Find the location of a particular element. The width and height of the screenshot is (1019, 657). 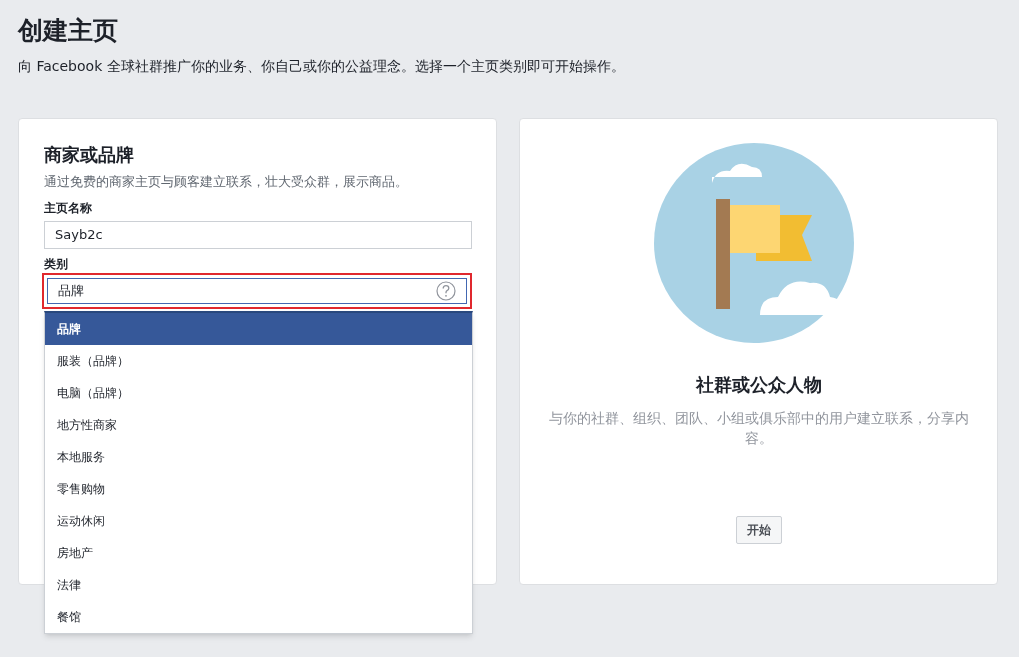

page-title: 创建主页 is located at coordinates (68, 31).